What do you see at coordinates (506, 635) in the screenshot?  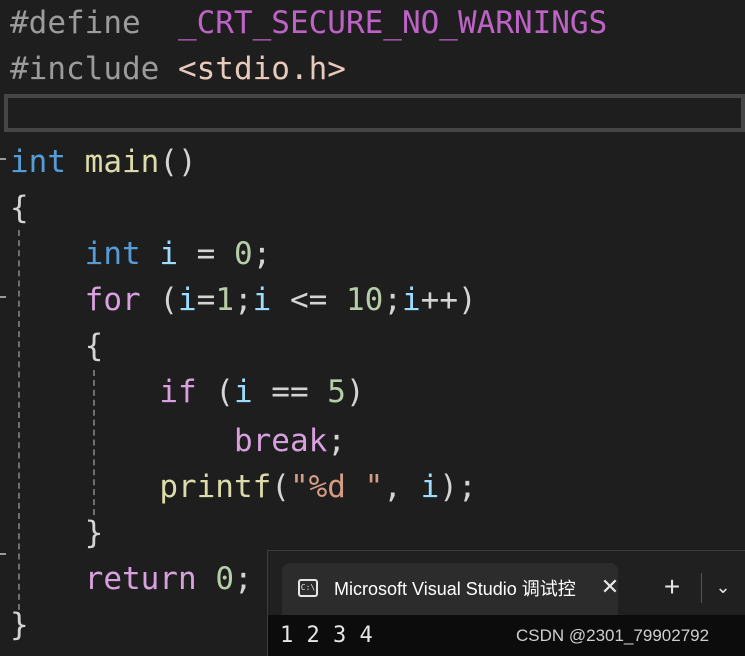 I see `console-output-area: 1 2 3 4 CSDN @2301_79902792` at bounding box center [506, 635].